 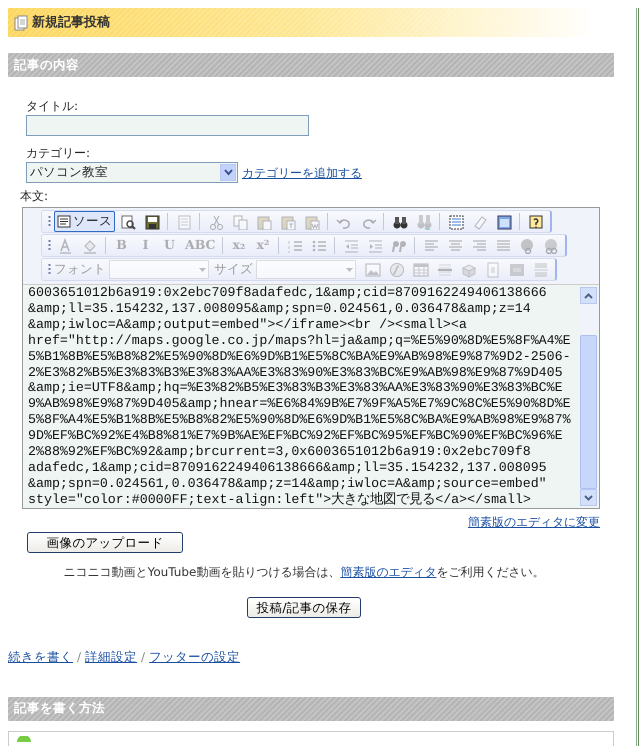 What do you see at coordinates (388, 572) in the screenshot?
I see `simple-editor-link: 簡素版のエディタ` at bounding box center [388, 572].